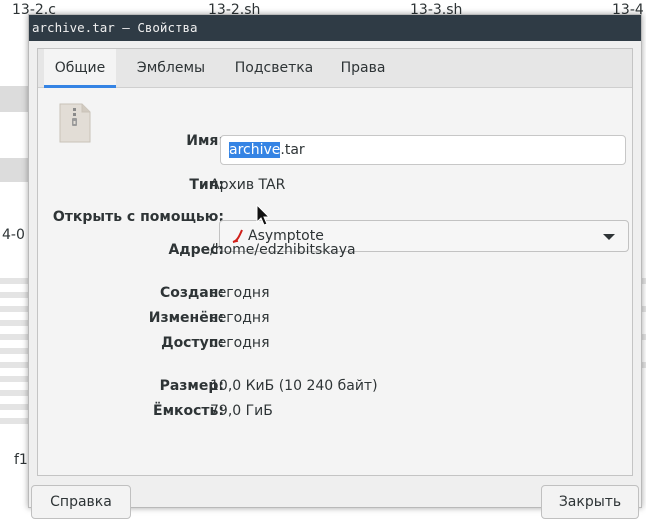 This screenshot has width=646, height=519. I want to click on archive-file-icon, so click(75, 123).